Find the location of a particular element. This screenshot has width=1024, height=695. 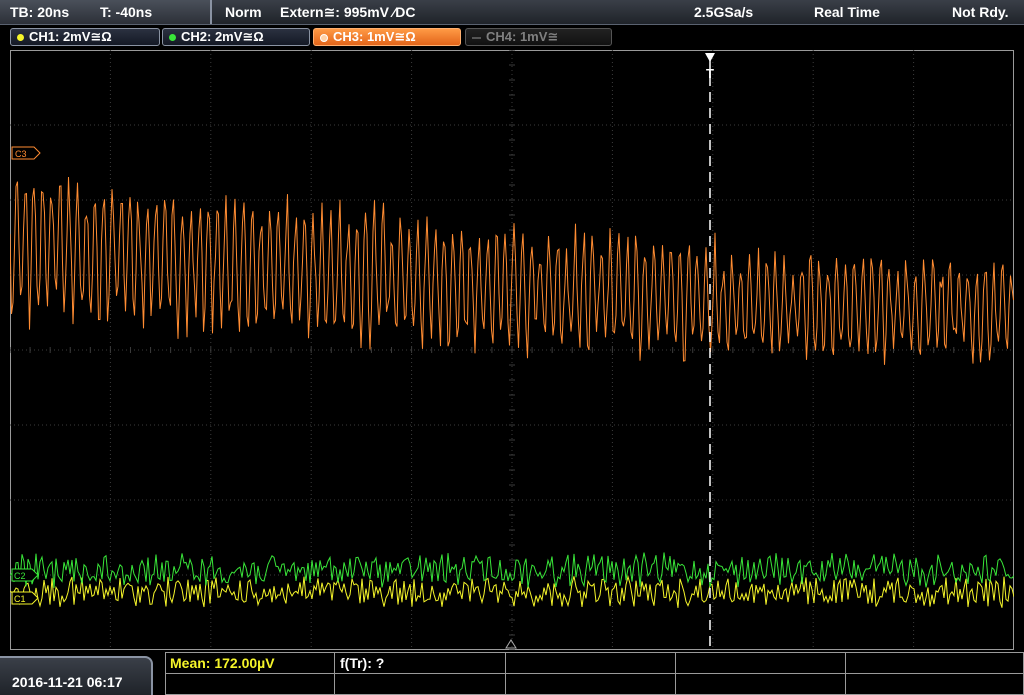

channel-1-dot-icon is located at coordinates (20, 38).